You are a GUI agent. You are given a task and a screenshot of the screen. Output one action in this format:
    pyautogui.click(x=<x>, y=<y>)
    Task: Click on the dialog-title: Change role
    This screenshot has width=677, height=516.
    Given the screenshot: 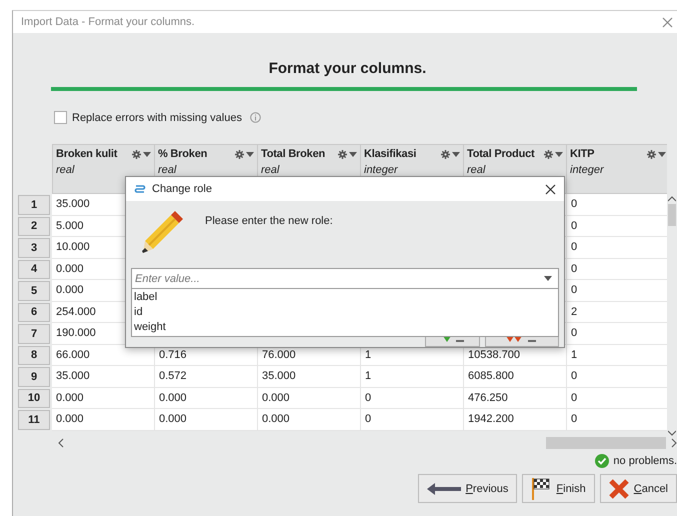 What is the action you would take?
    pyautogui.click(x=182, y=189)
    